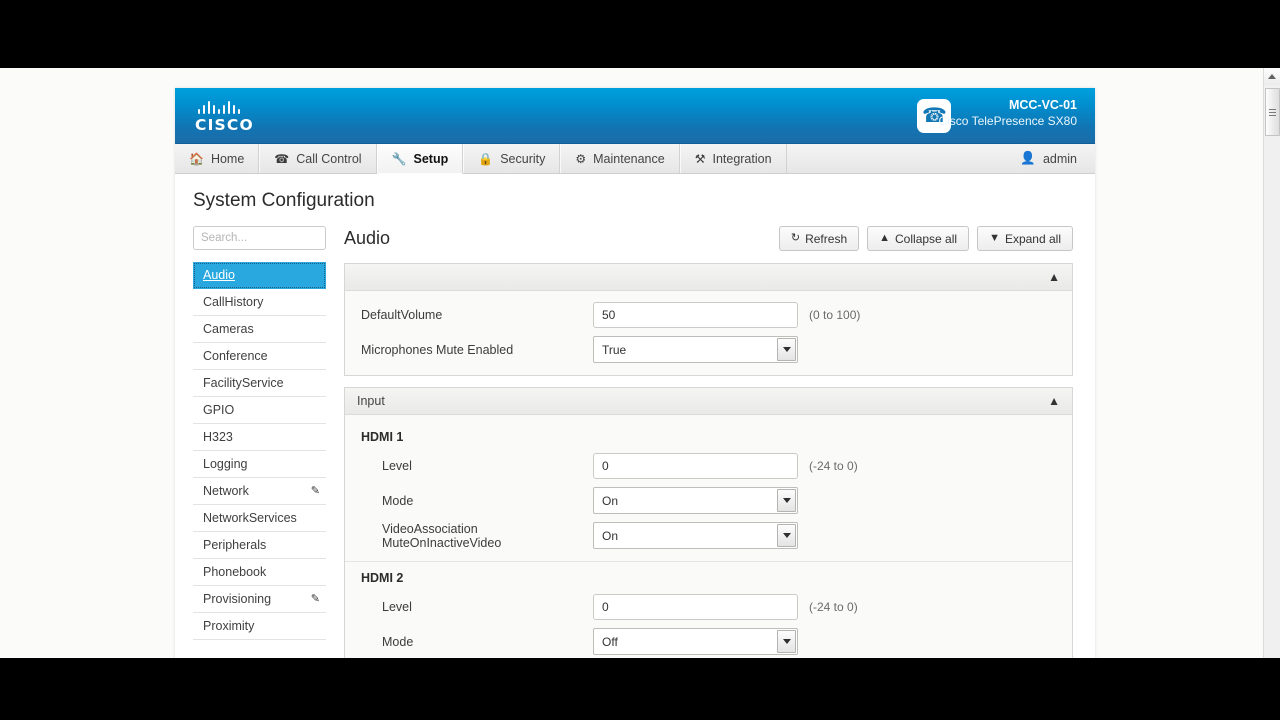  What do you see at coordinates (259, 238) in the screenshot?
I see `search-input` at bounding box center [259, 238].